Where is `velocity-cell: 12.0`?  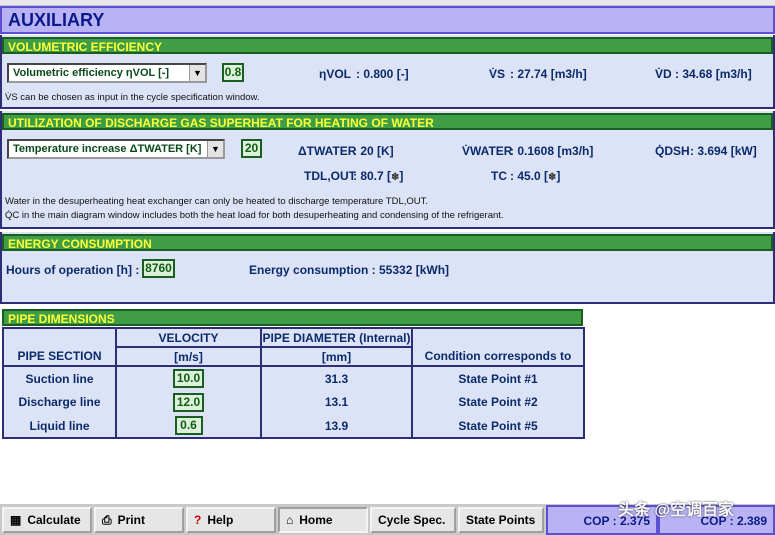
velocity-cell: 12.0 is located at coordinates (188, 402).